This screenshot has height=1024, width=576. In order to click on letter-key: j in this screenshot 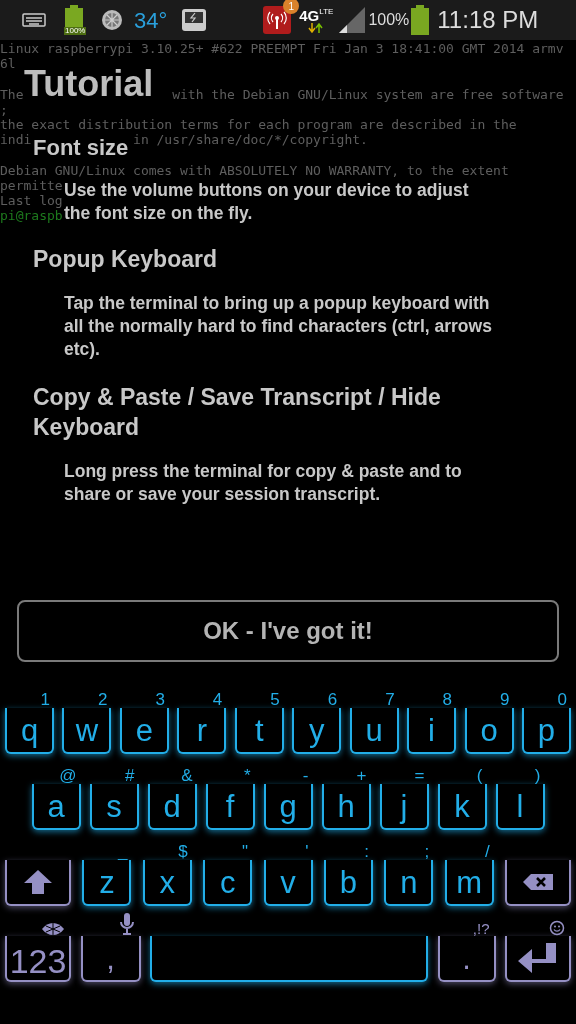, I will do `click(404, 807)`.